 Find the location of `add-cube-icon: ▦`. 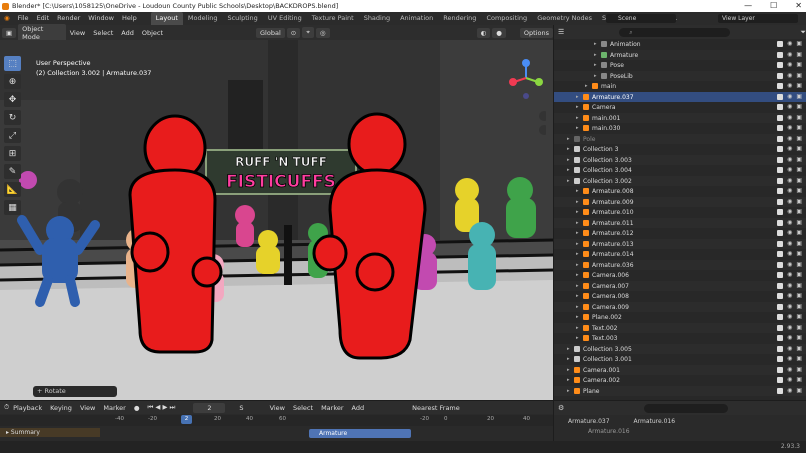

add-cube-icon: ▦ is located at coordinates (12, 207).